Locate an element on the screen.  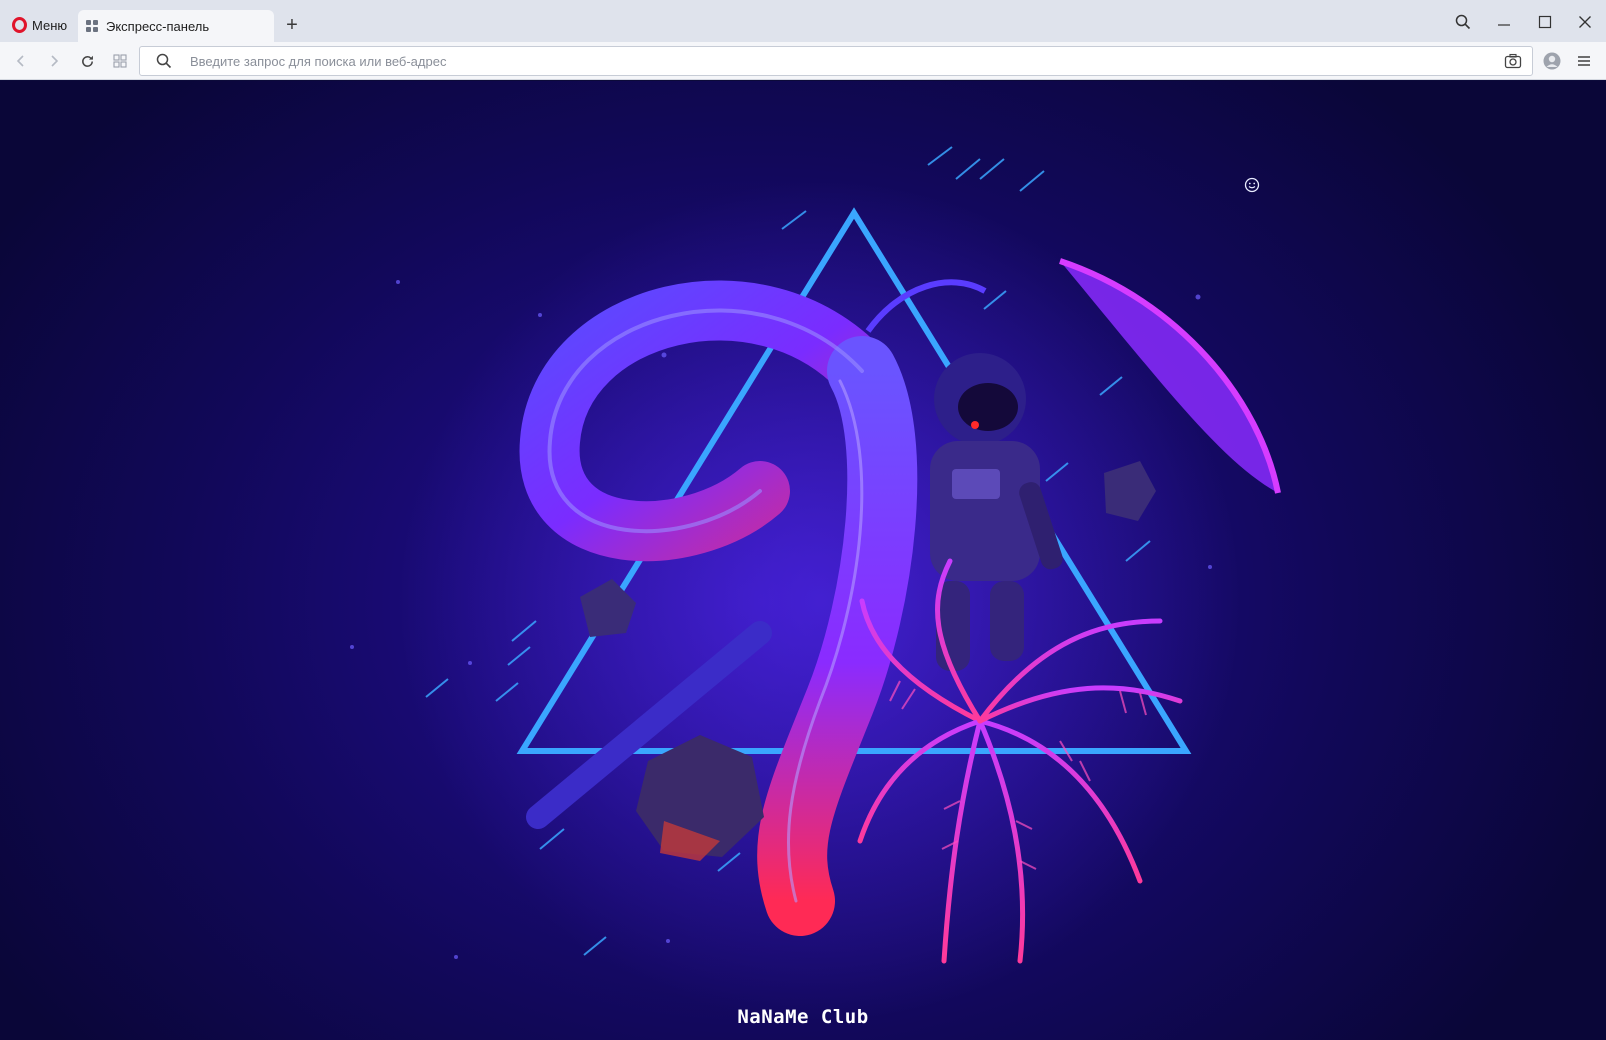
emoji-button is located at coordinates (1252, 185).